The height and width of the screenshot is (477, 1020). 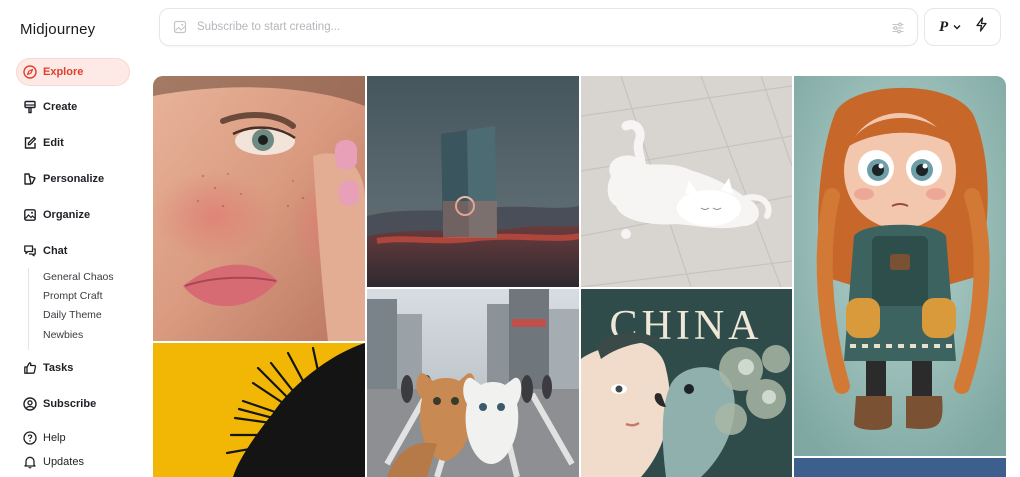 What do you see at coordinates (981, 27) in the screenshot?
I see `lightning-bolt-icon` at bounding box center [981, 27].